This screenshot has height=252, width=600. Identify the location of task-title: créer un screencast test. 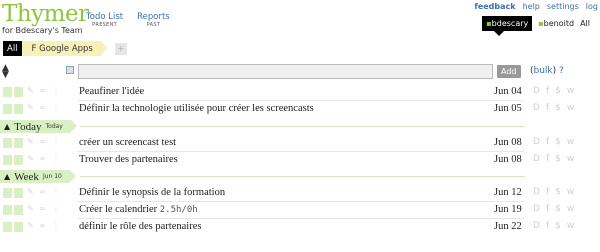
(127, 142).